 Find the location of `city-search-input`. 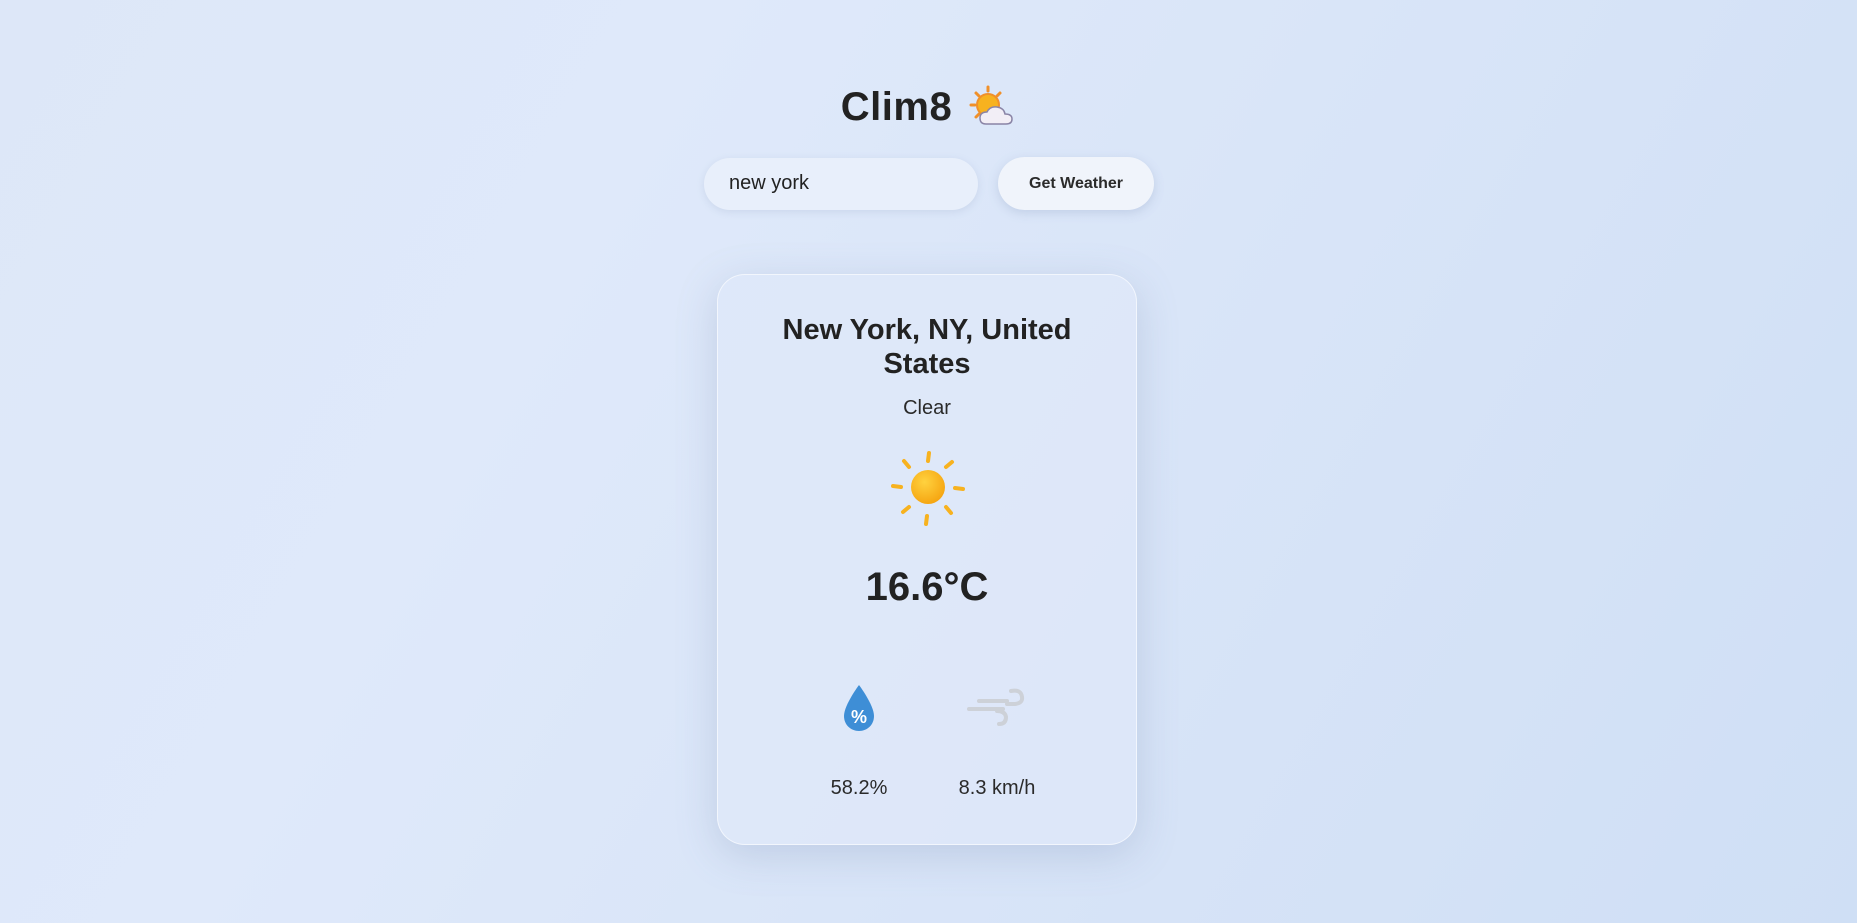

city-search-input is located at coordinates (841, 183).